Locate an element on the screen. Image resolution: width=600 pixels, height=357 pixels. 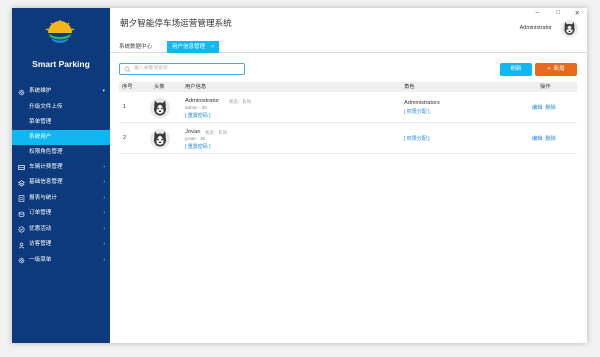
user-name: Administrator is located at coordinates (202, 101).